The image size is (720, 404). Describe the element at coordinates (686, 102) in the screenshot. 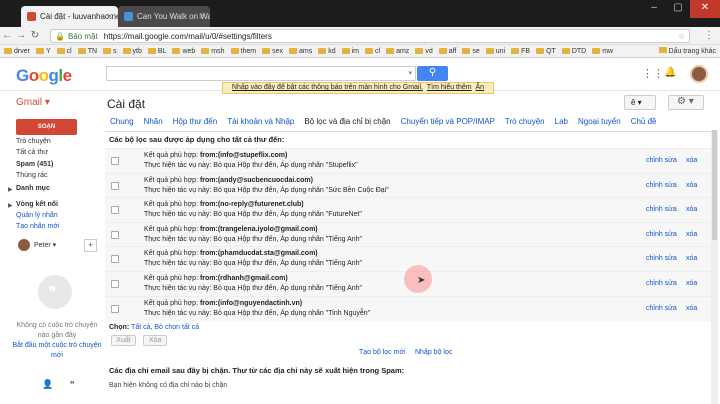

I see `settings-gear-button: ⚙ ▾` at that location.